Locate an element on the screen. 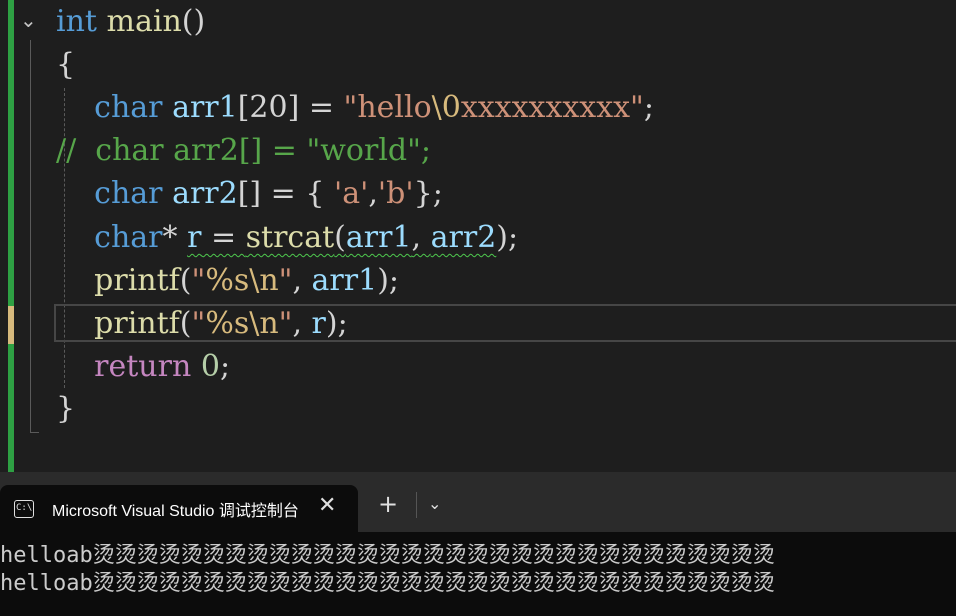 The image size is (956, 616). unsaved-change-marker is located at coordinates (11, 325).